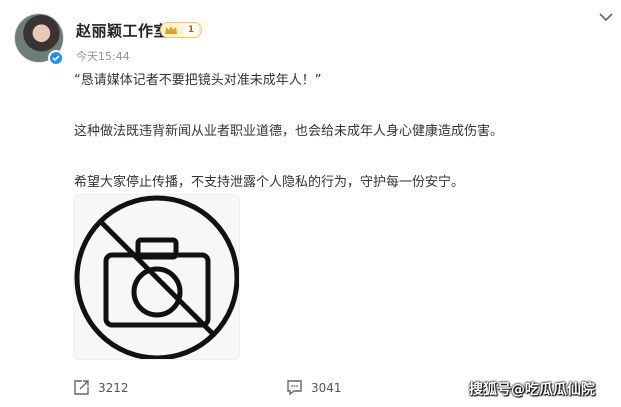 This screenshot has width=621, height=407. I want to click on post-image, so click(156, 277).